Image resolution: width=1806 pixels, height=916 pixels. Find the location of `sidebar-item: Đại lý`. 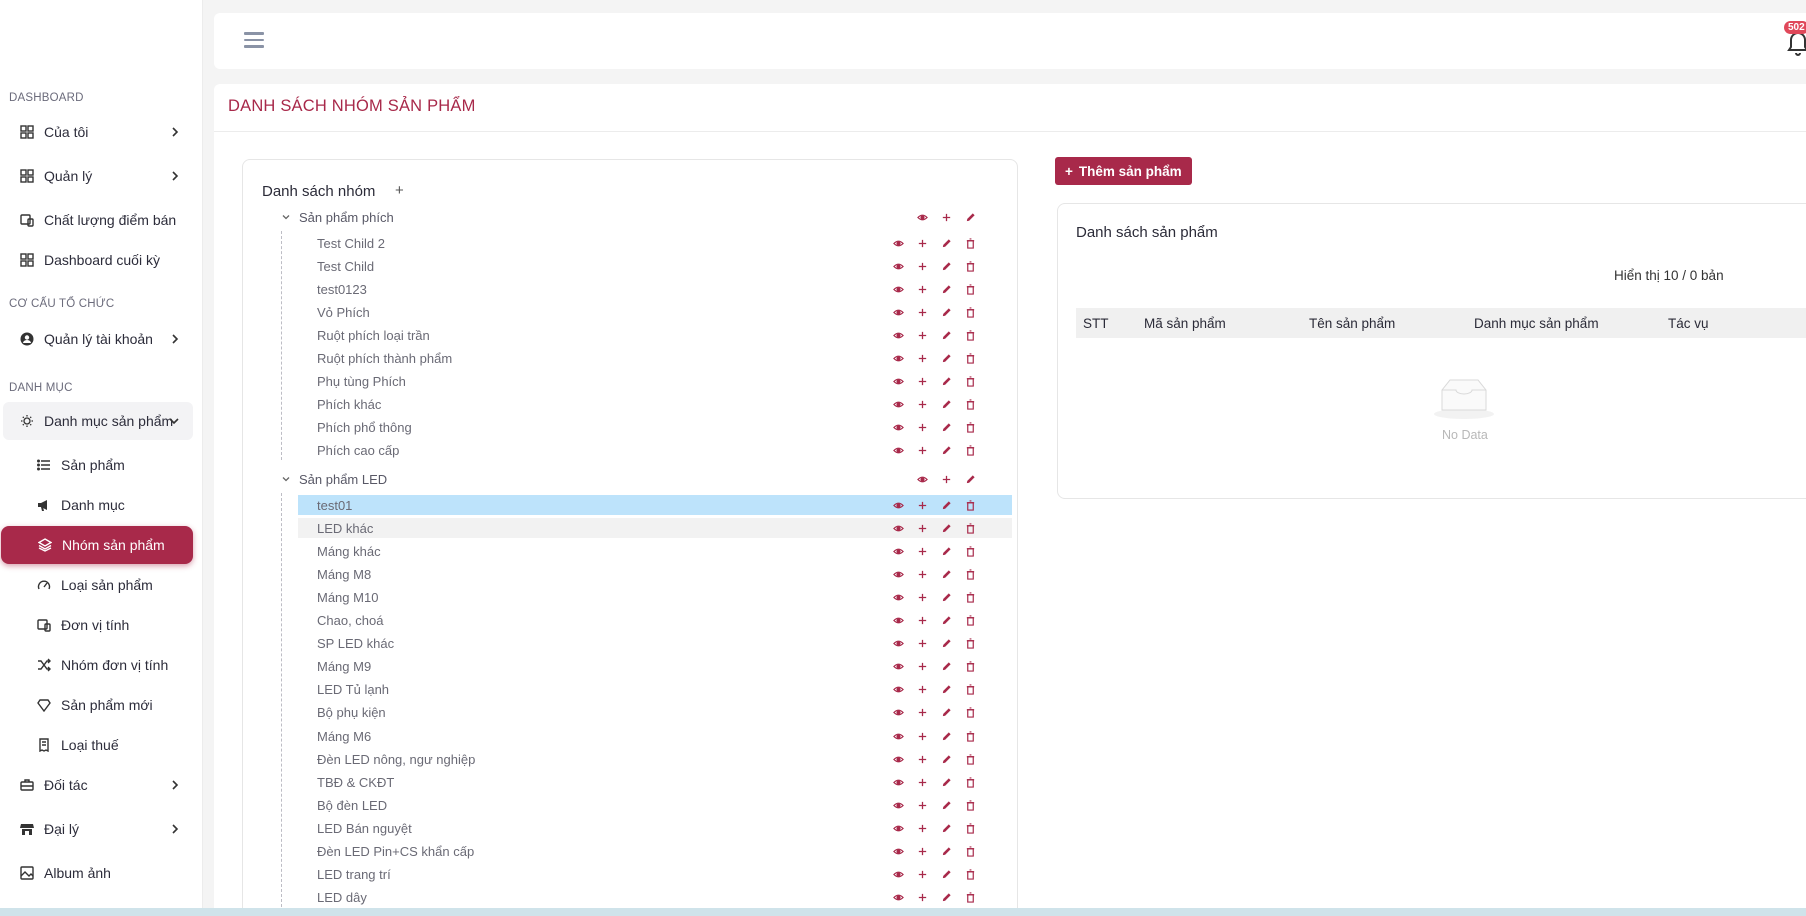

sidebar-item: Đại lý is located at coordinates (97, 829).